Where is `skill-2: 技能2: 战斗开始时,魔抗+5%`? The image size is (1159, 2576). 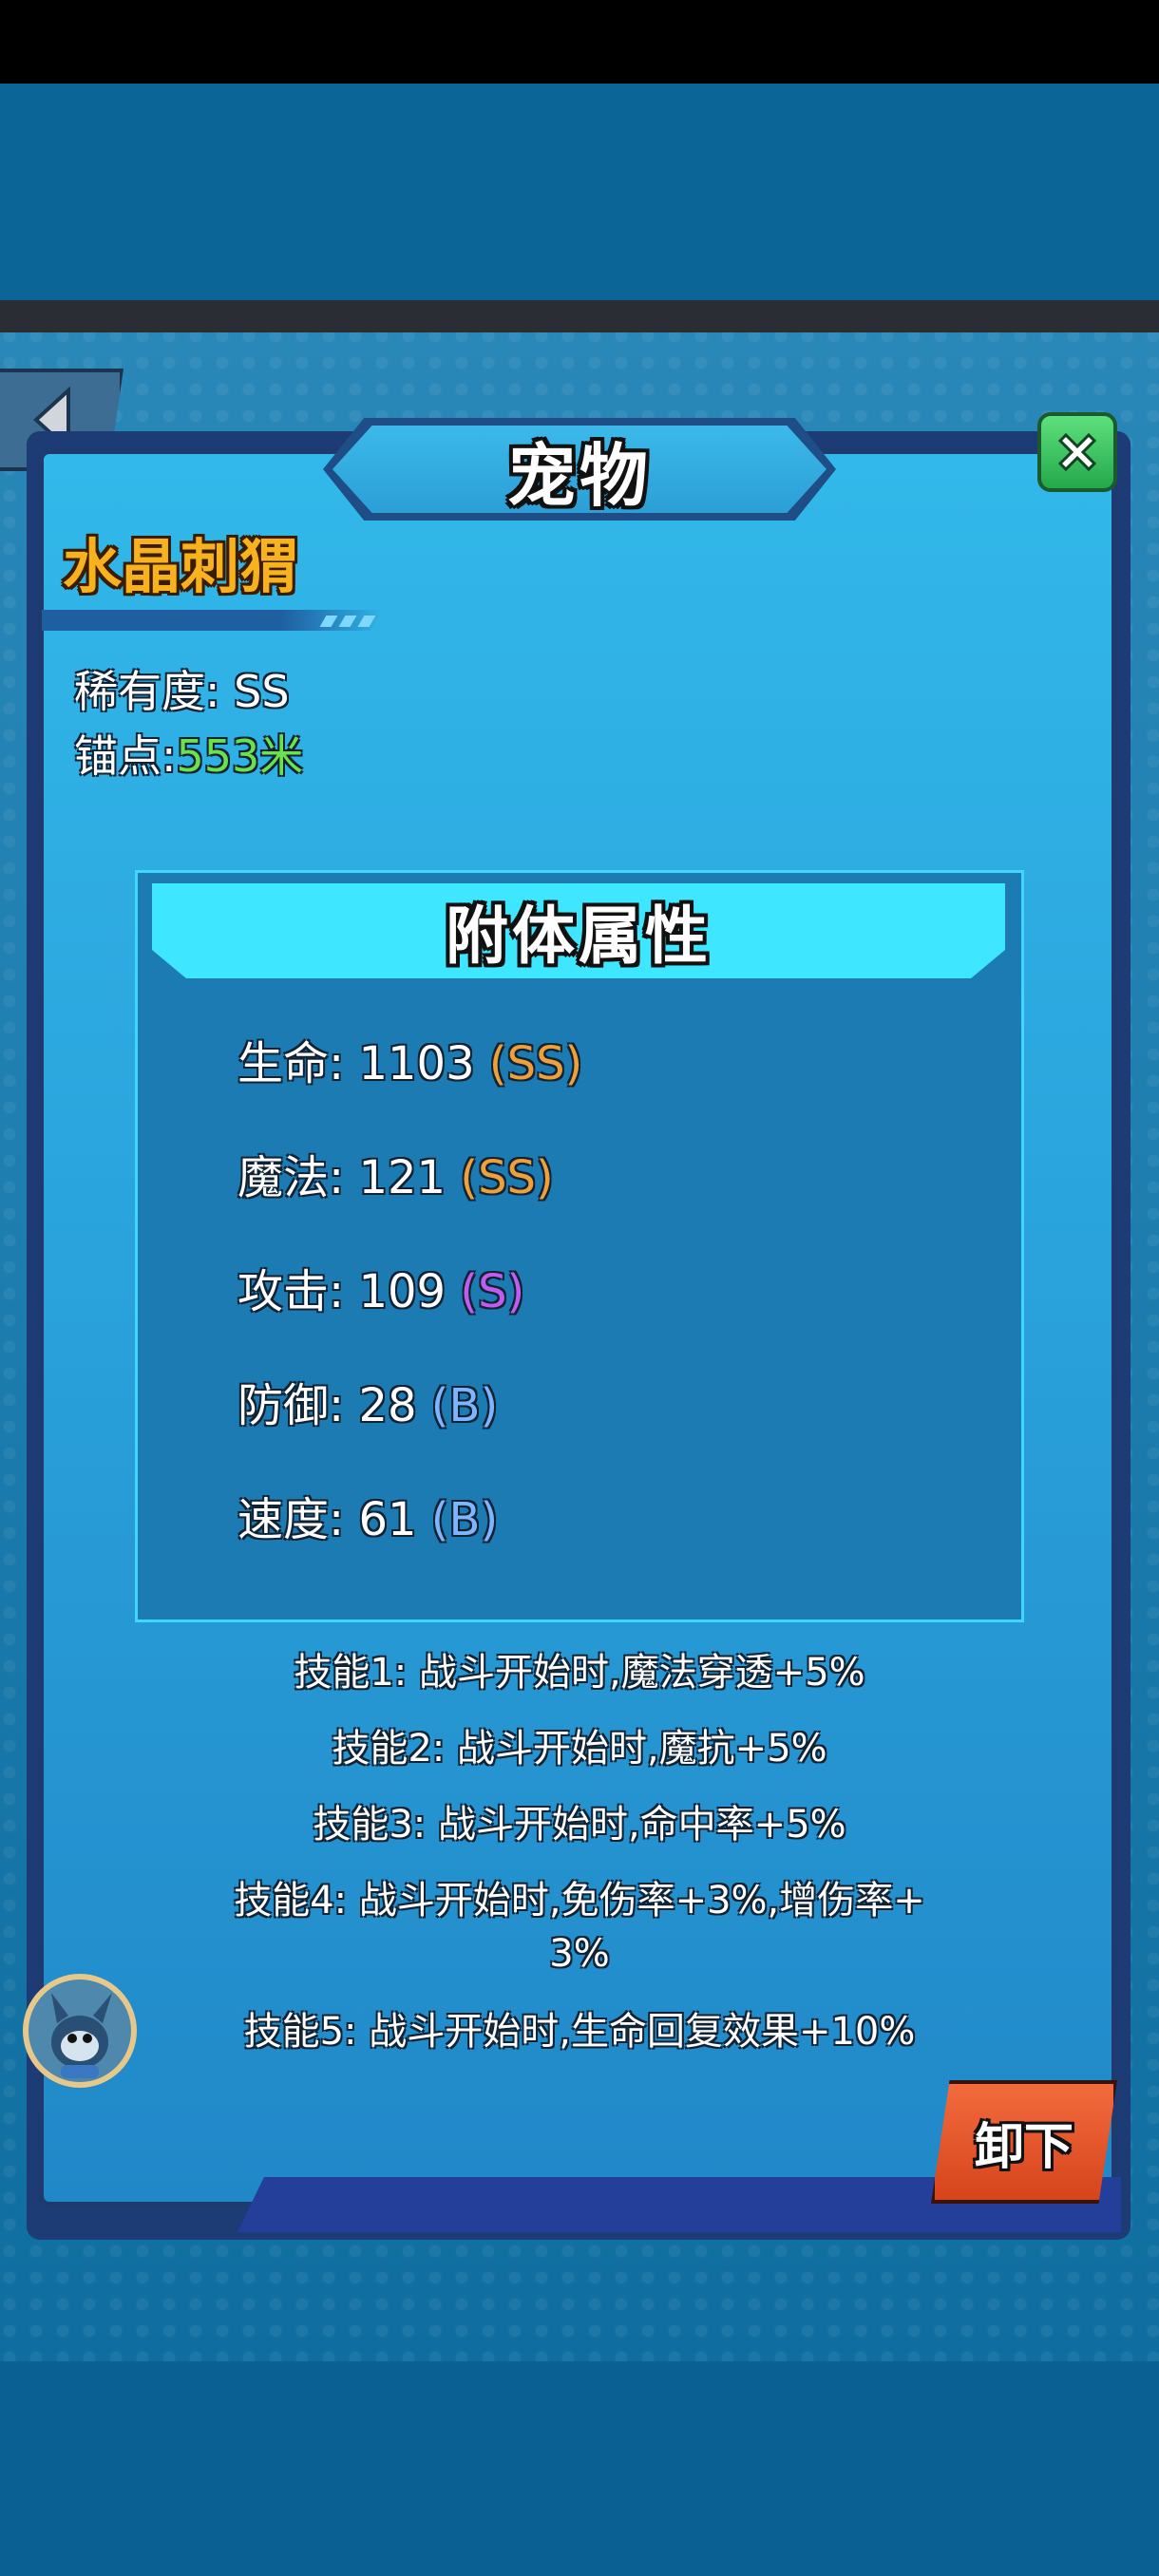 skill-2: 技能2: 战斗开始时,魔抗+5% is located at coordinates (579, 1749).